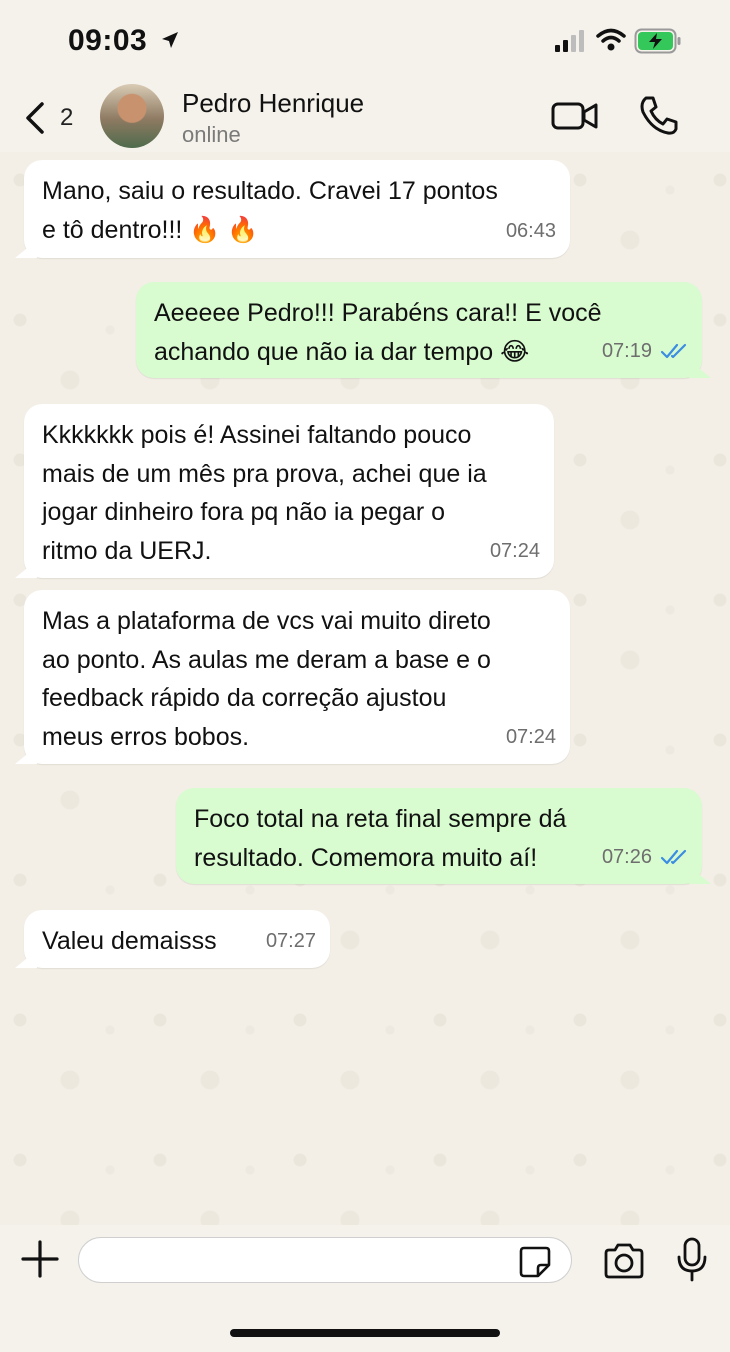 Image resolution: width=730 pixels, height=1352 pixels. What do you see at coordinates (530, 230) in the screenshot?
I see `message-time: 06:43` at bounding box center [530, 230].